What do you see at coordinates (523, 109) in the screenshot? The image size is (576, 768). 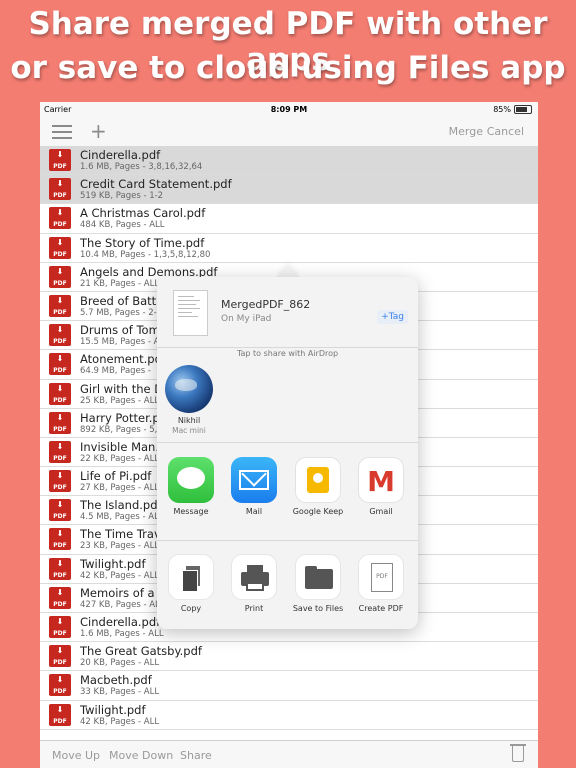 I see `battery-icon` at bounding box center [523, 109].